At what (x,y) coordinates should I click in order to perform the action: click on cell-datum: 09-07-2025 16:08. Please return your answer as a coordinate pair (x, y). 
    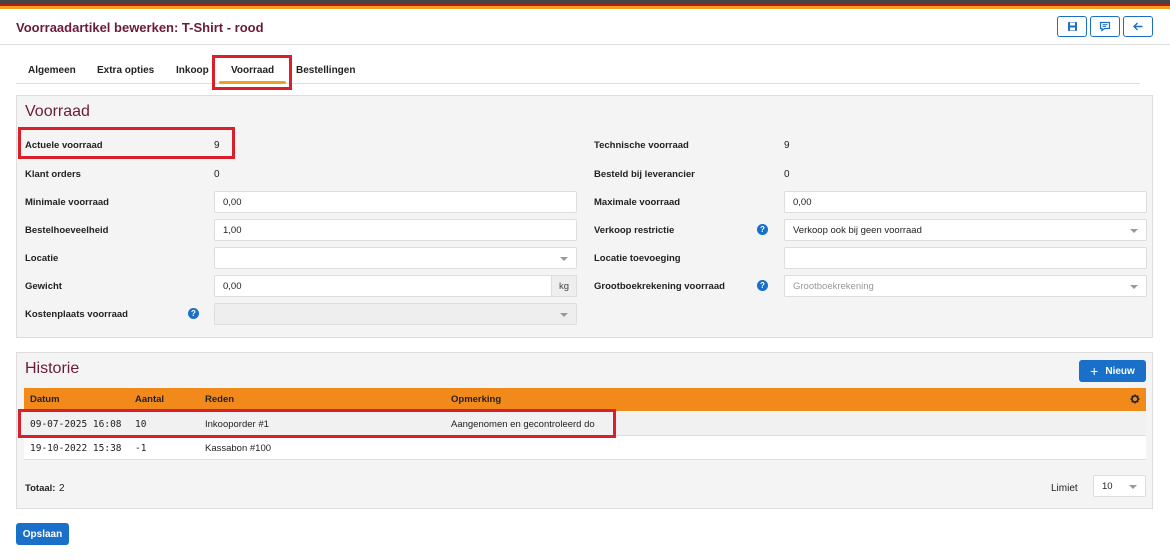
    Looking at the image, I should click on (76, 424).